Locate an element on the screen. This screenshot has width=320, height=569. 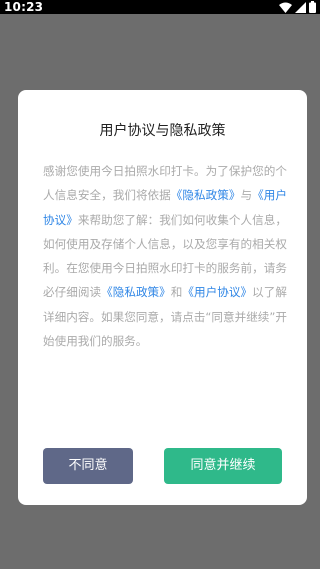
wifi-icon is located at coordinates (285, 7).